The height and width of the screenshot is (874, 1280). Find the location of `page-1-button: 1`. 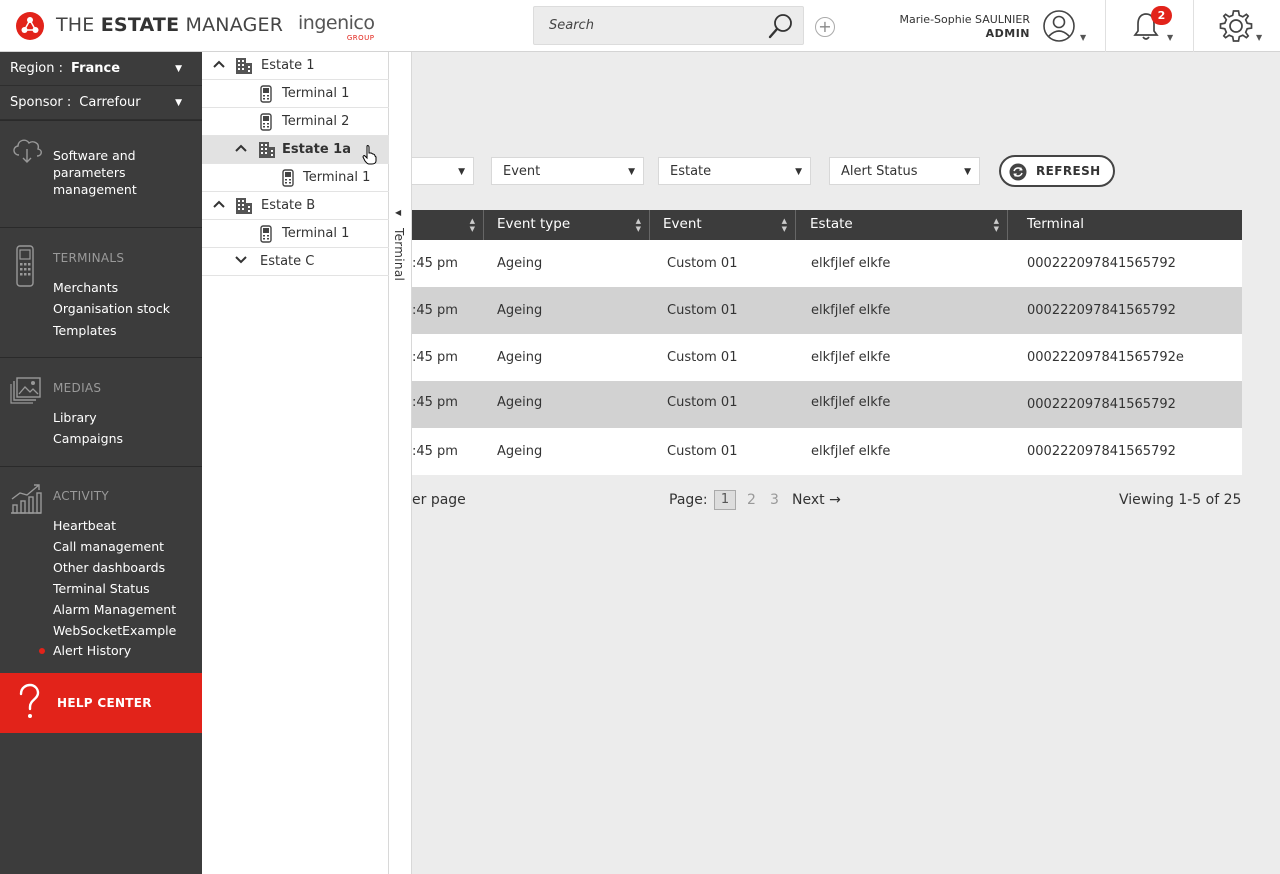

page-1-button: 1 is located at coordinates (725, 500).